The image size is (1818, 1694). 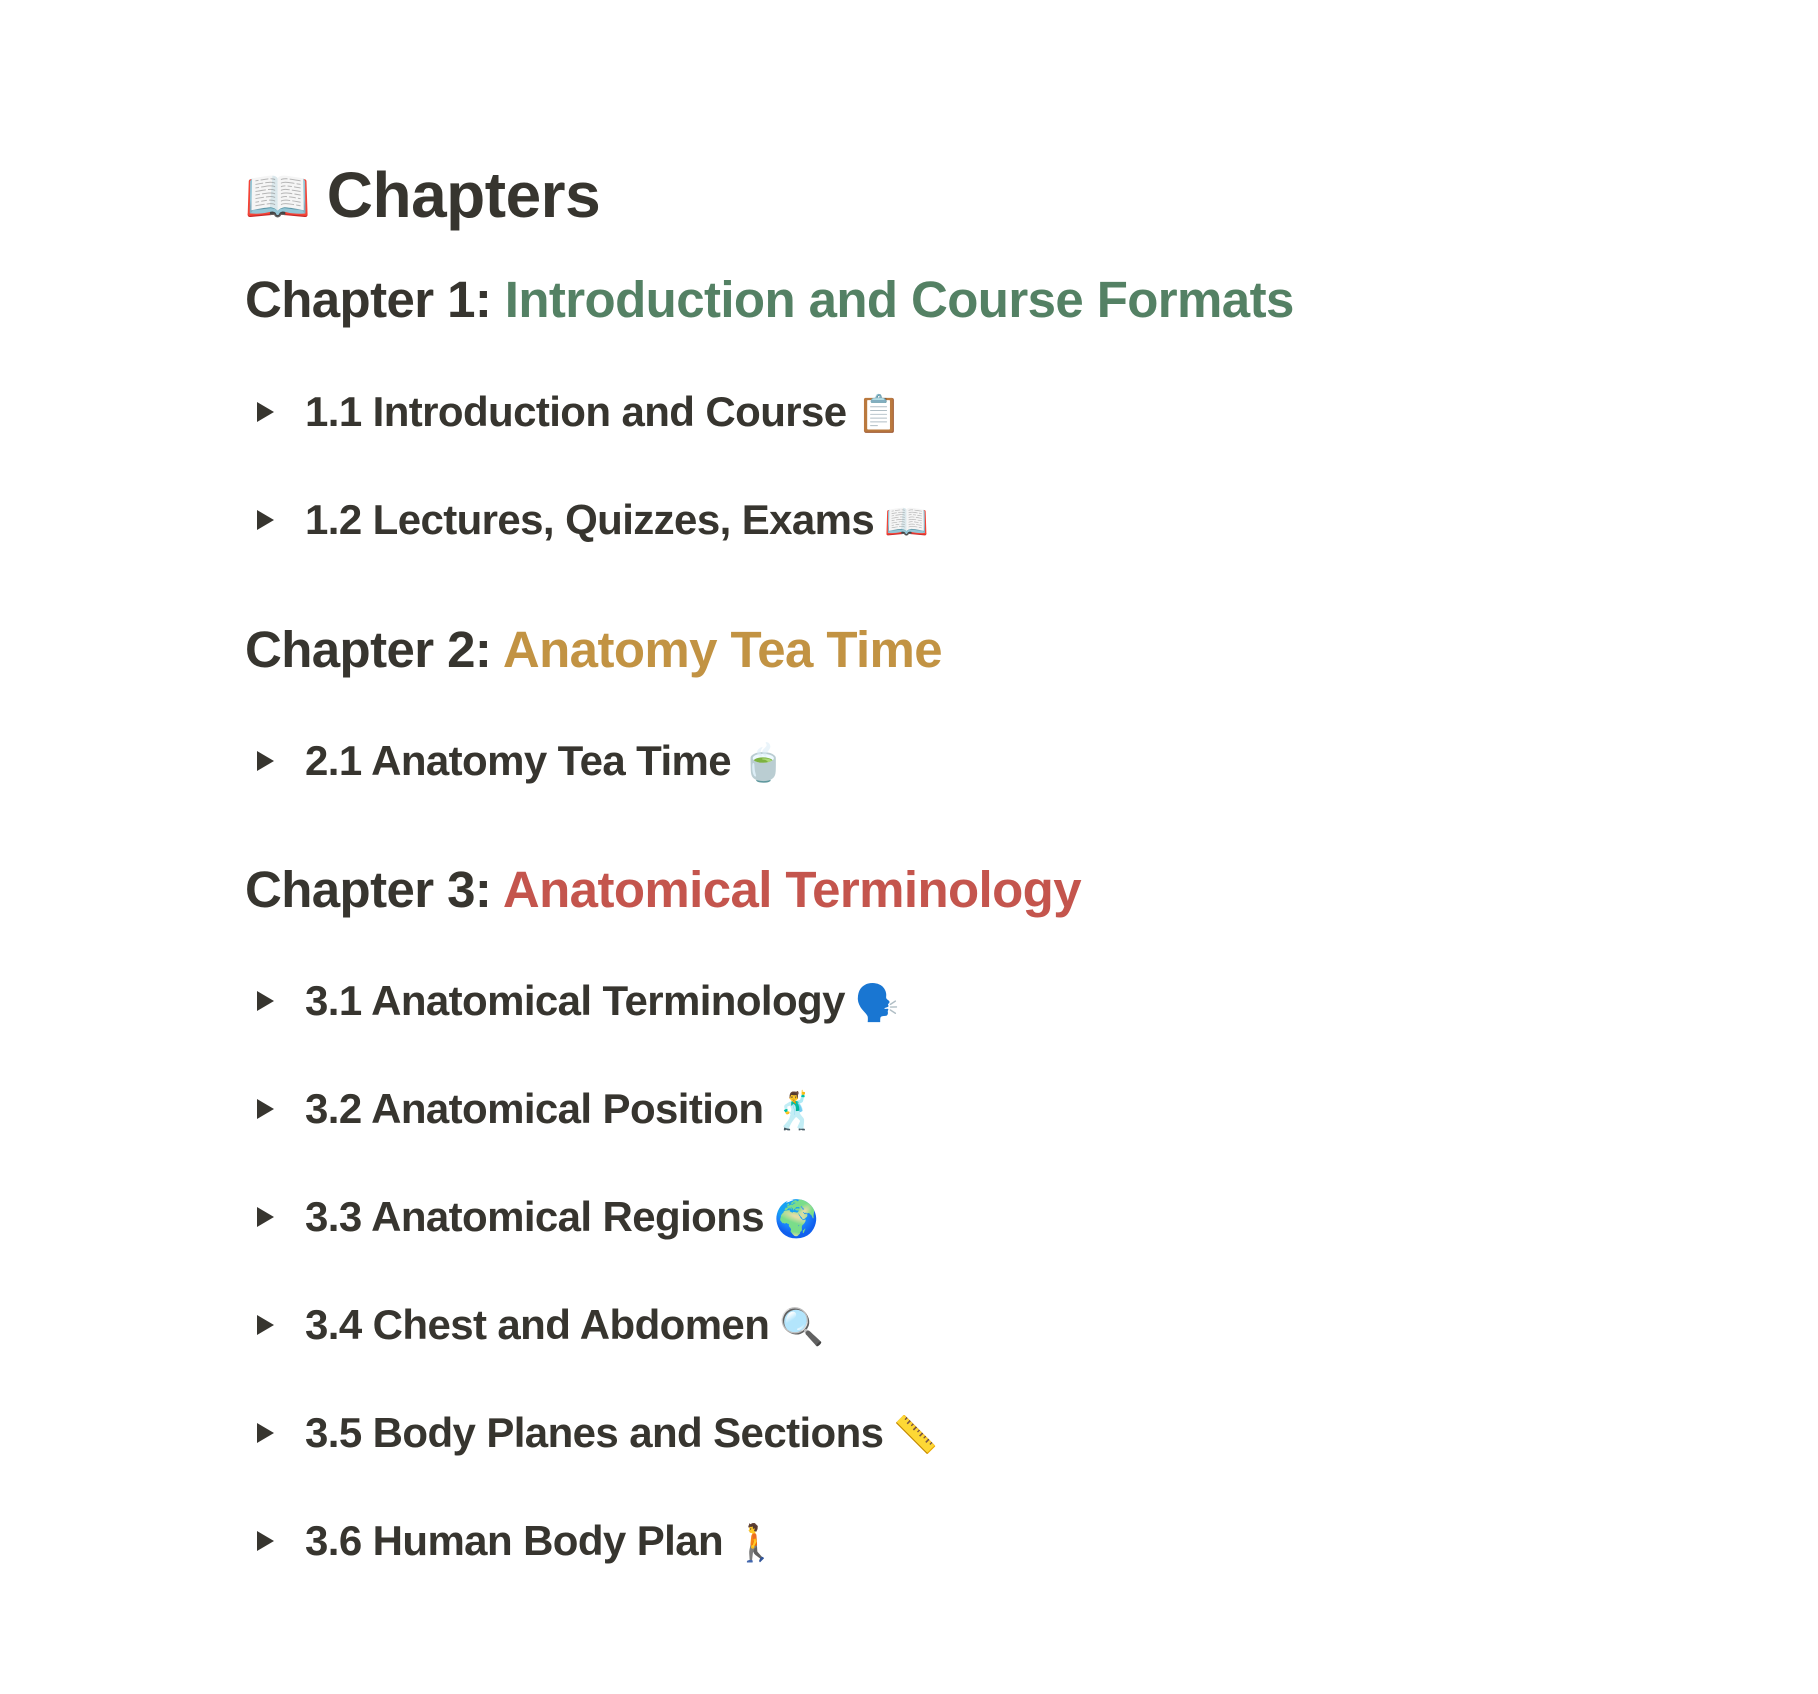 I want to click on man-dancing-icon: 🕺, so click(x=795, y=1110).